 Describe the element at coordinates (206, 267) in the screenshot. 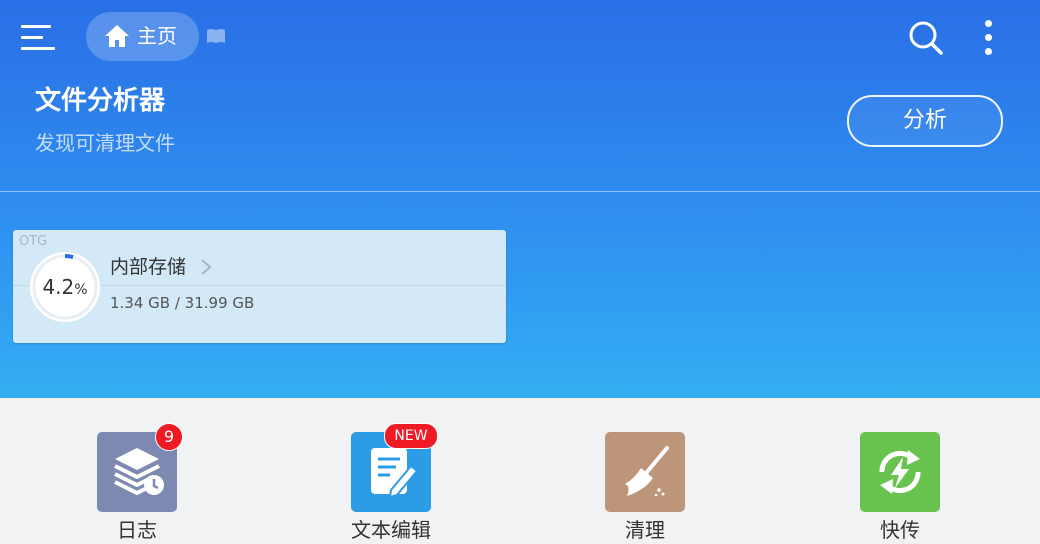

I see `chevron-right-icon` at that location.